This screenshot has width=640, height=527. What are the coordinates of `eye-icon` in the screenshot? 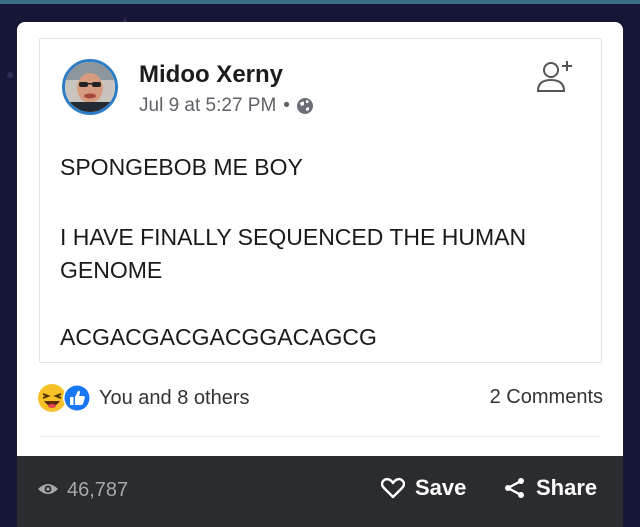 It's located at (48, 490).